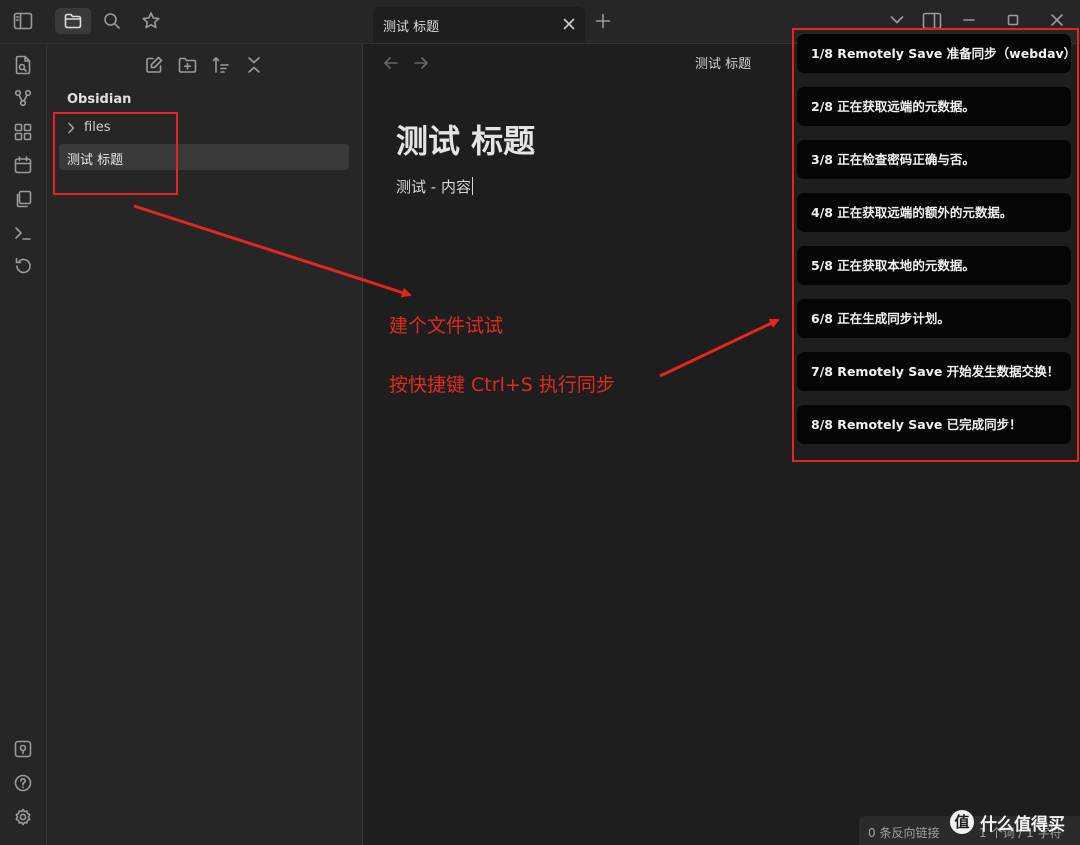 The width and height of the screenshot is (1080, 845). I want to click on annotation-arrows, so click(456, 291).